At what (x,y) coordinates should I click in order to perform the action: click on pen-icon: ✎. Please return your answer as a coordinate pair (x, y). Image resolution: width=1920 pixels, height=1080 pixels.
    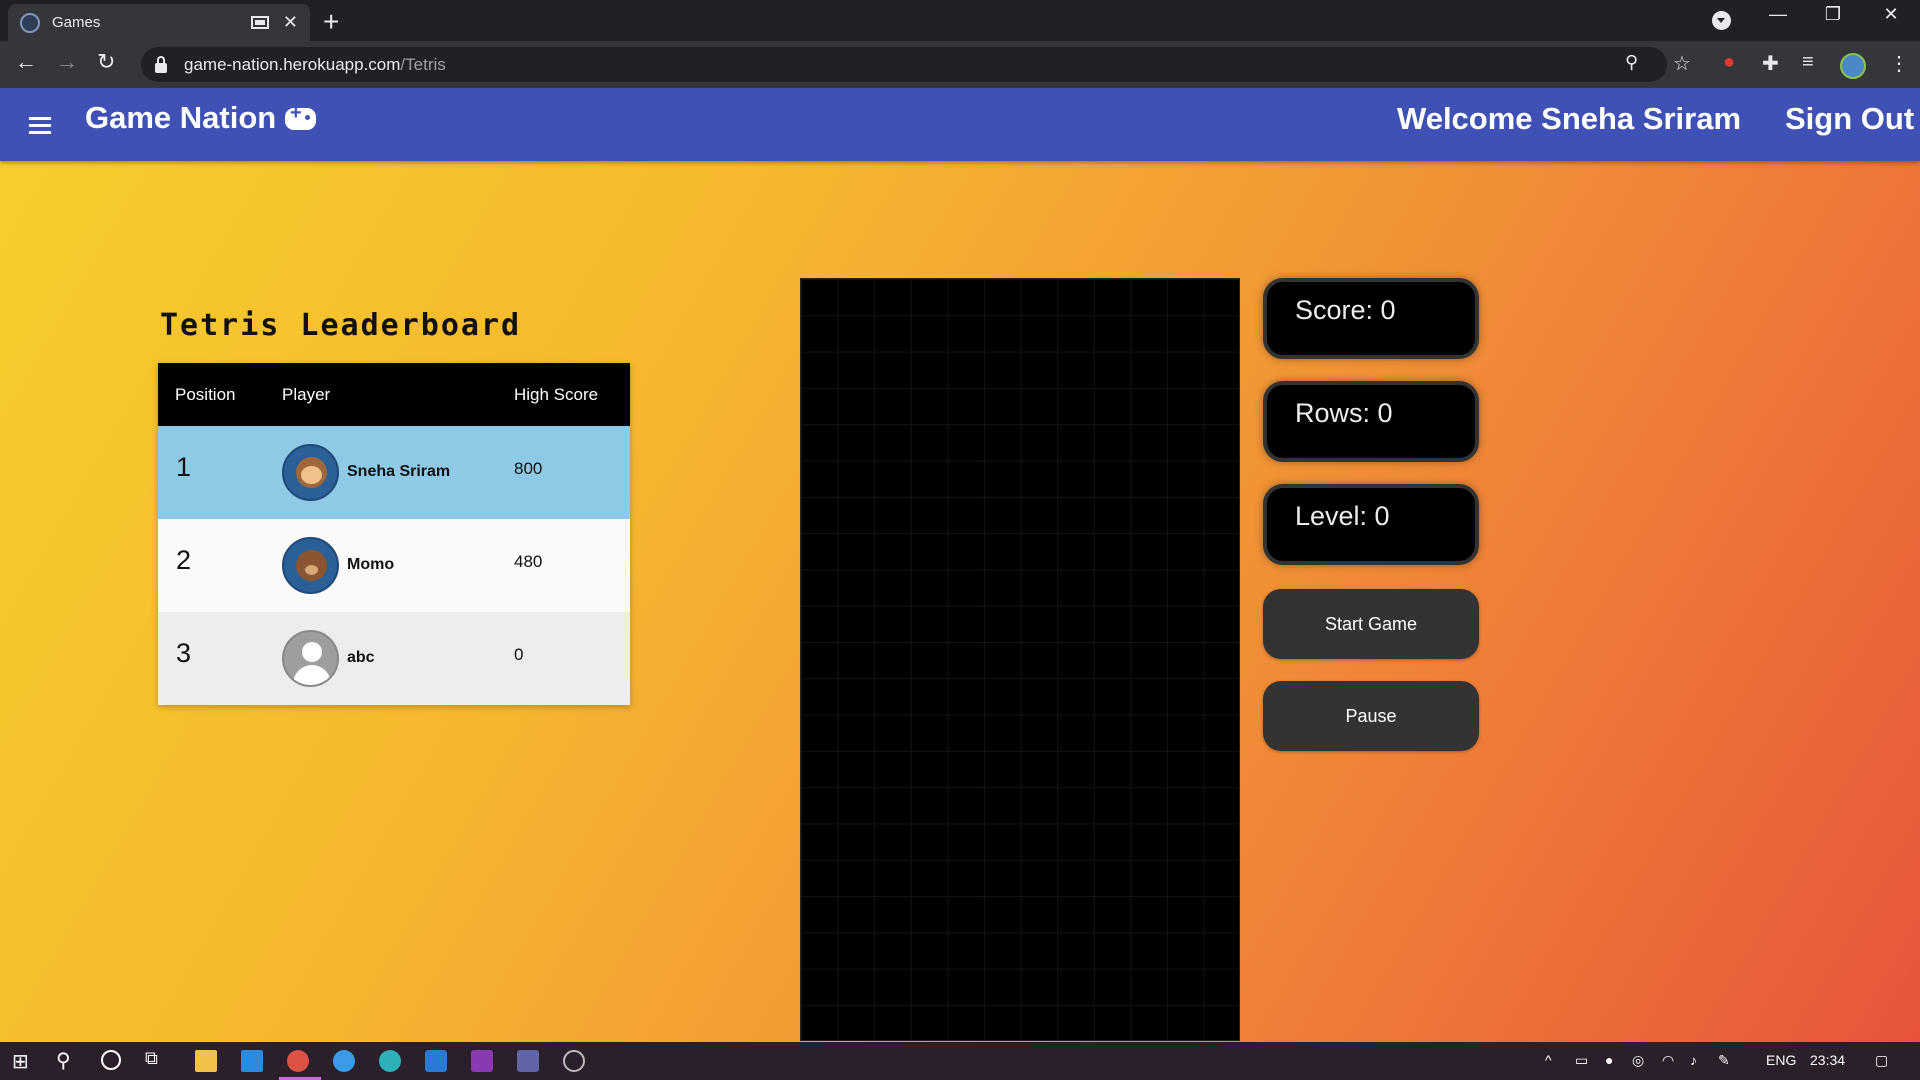
    Looking at the image, I should click on (1724, 1060).